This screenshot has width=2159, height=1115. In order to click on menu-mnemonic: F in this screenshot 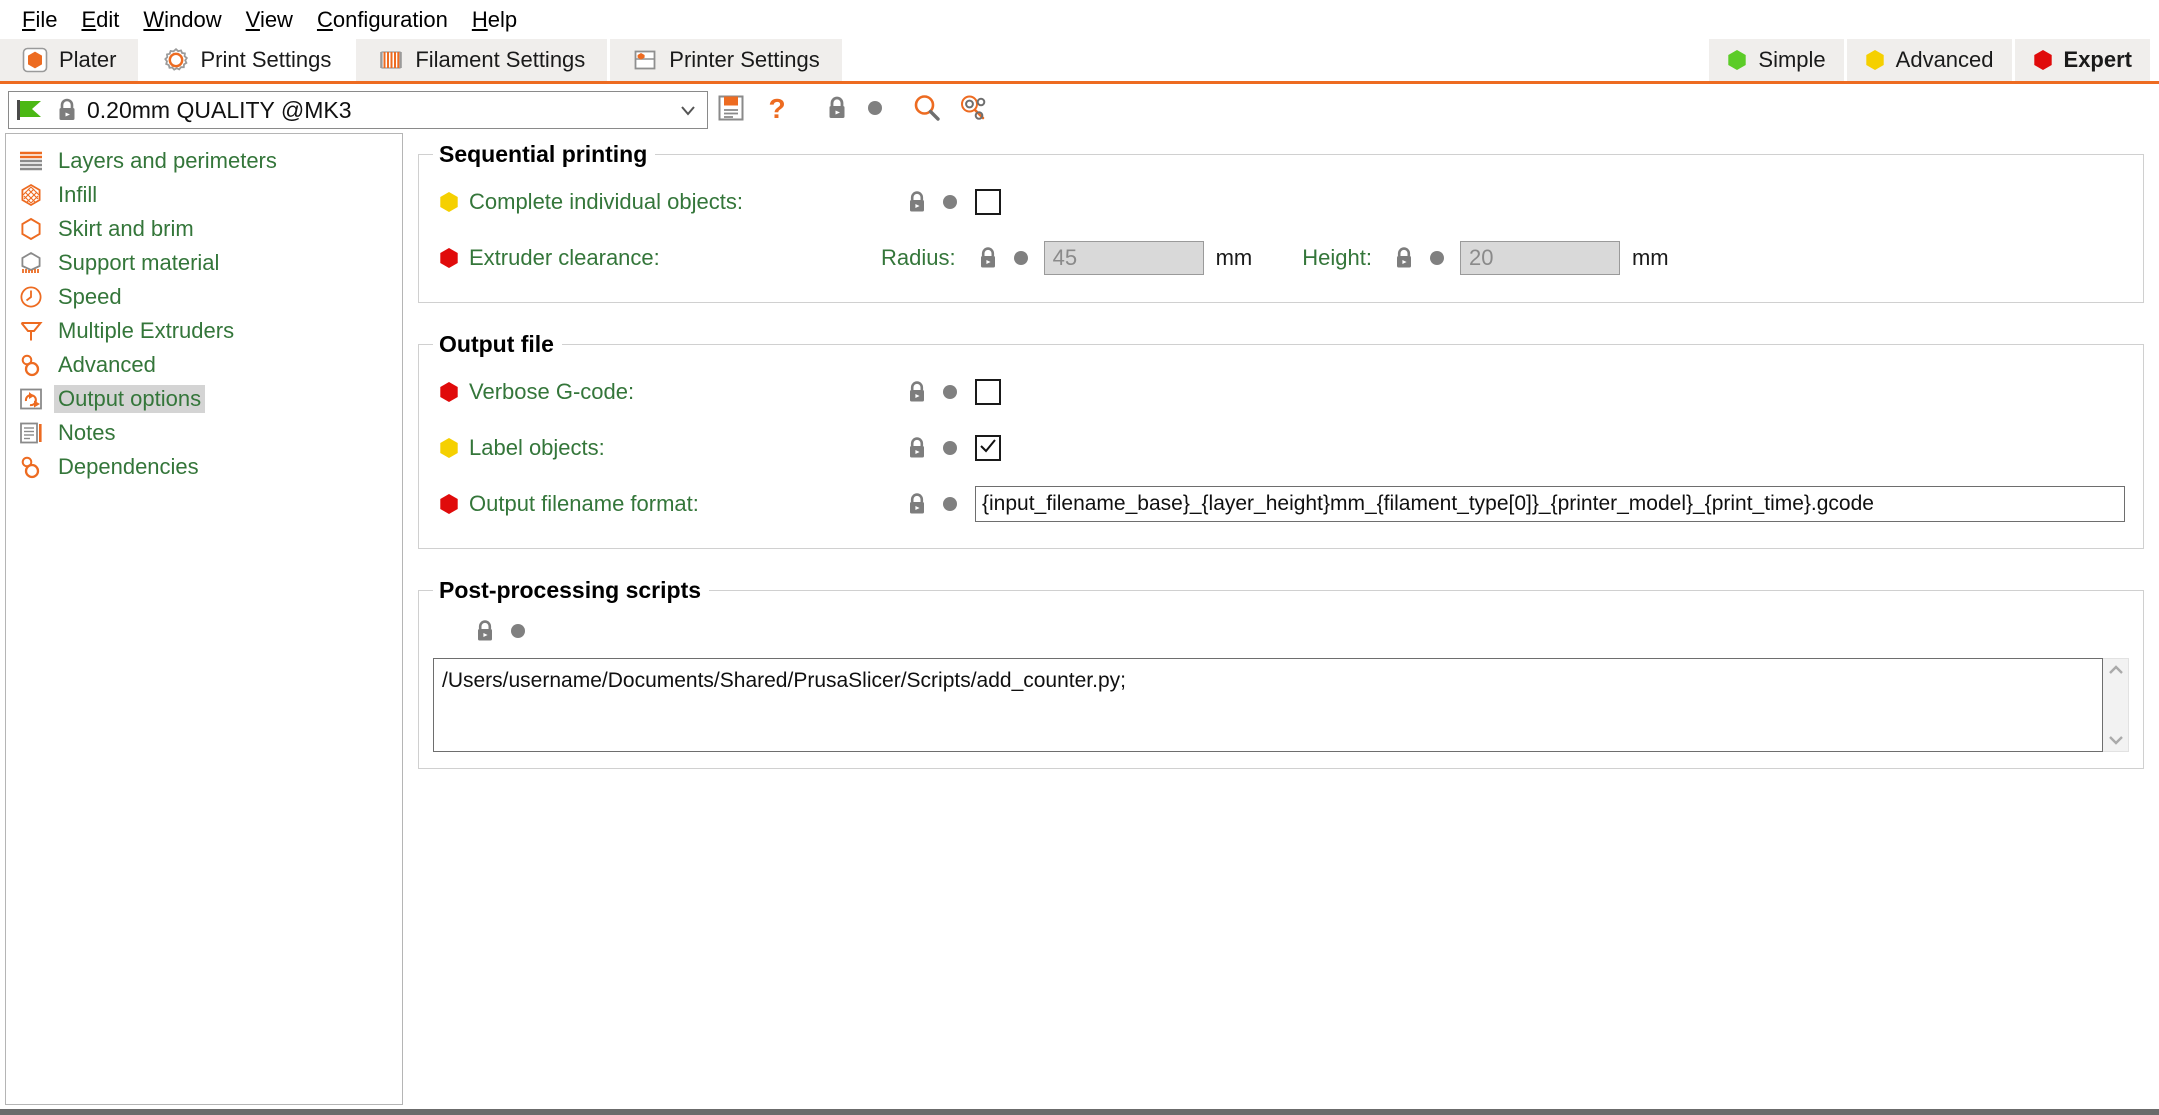, I will do `click(29, 19)`.